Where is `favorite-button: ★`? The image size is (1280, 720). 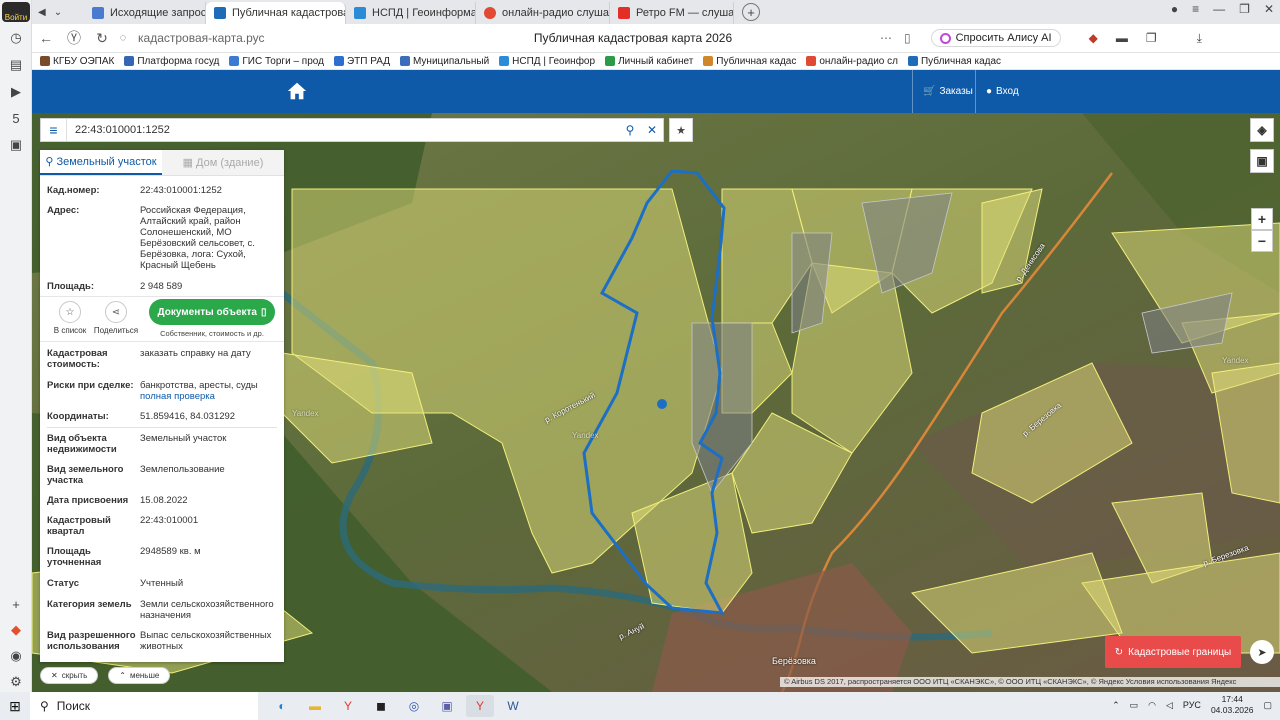 favorite-button: ★ is located at coordinates (681, 130).